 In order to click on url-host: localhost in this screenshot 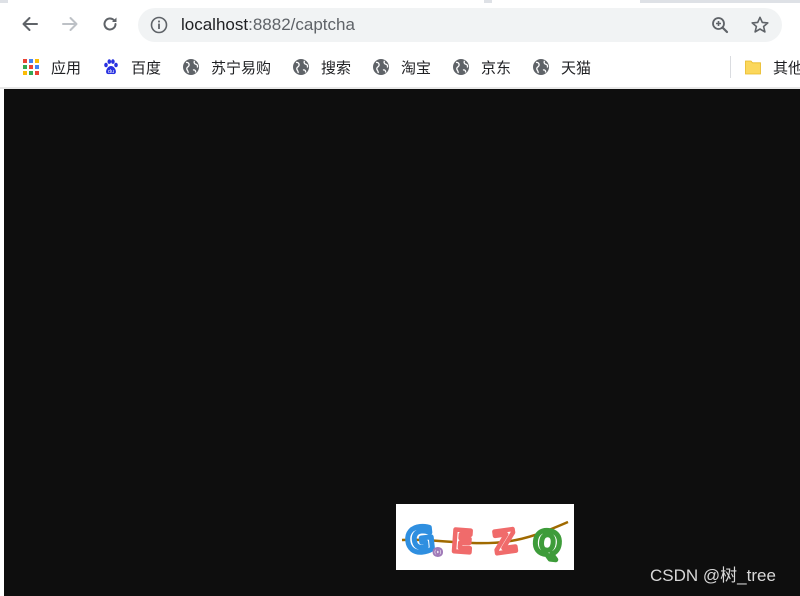, I will do `click(215, 24)`.